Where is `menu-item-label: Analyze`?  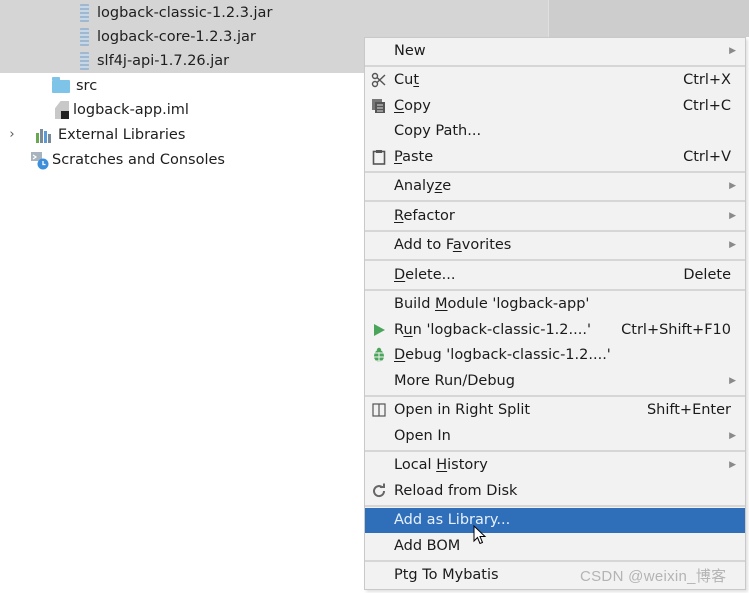
menu-item-label: Analyze is located at coordinates (423, 186).